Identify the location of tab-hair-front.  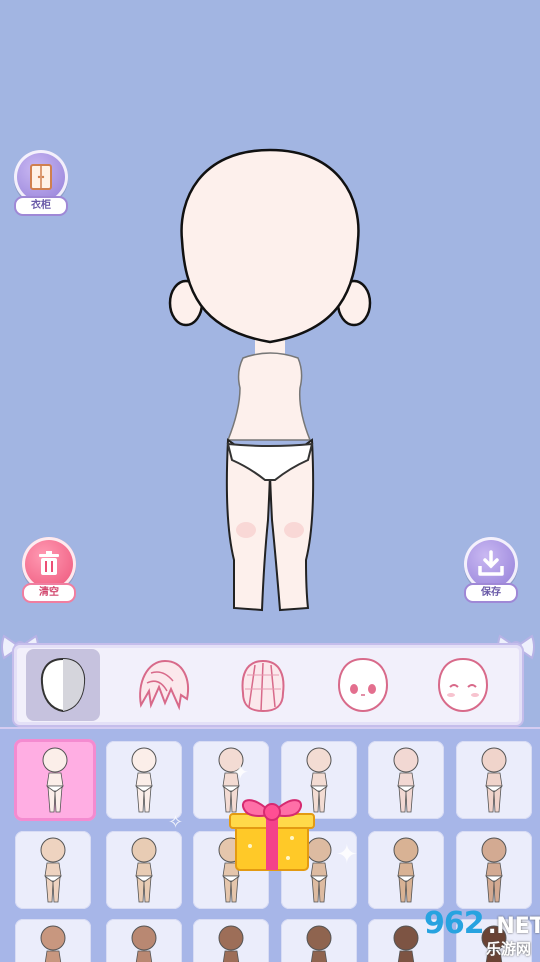
(163, 685).